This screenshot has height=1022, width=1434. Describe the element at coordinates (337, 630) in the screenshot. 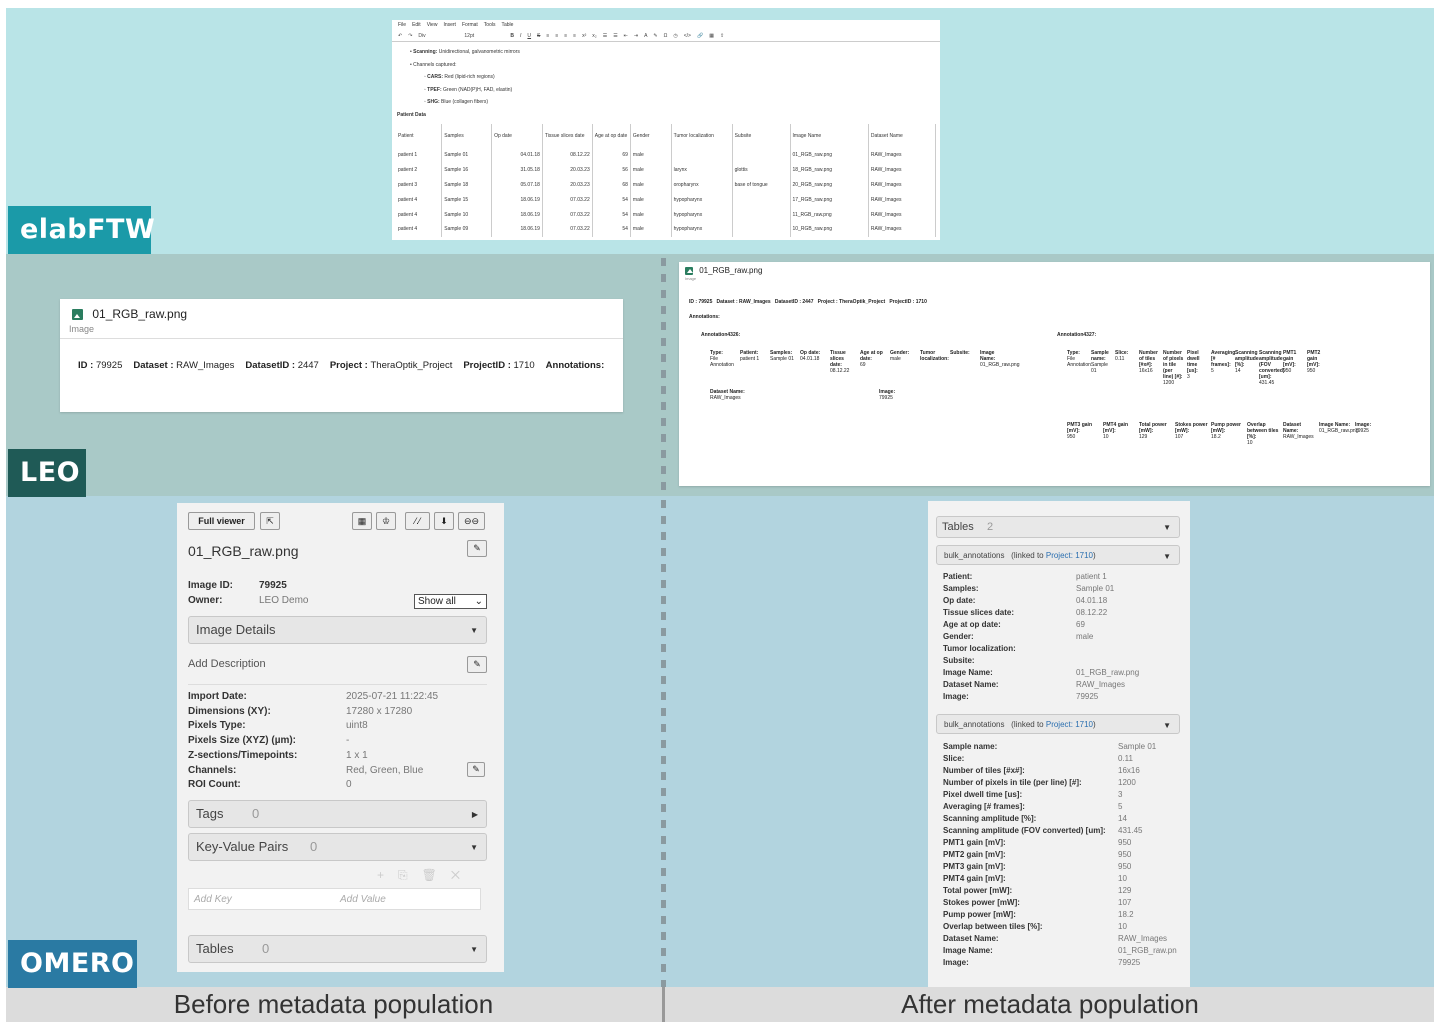

I see `image-details-accordion: Image Details ▼` at that location.